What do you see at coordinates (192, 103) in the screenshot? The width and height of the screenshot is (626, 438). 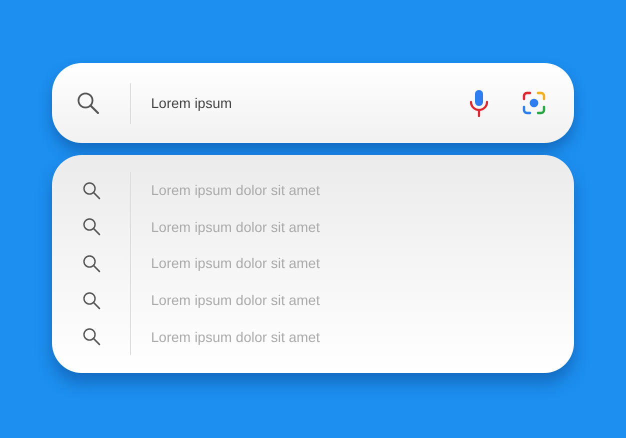 I see `search-text: Lorem ipsum` at bounding box center [192, 103].